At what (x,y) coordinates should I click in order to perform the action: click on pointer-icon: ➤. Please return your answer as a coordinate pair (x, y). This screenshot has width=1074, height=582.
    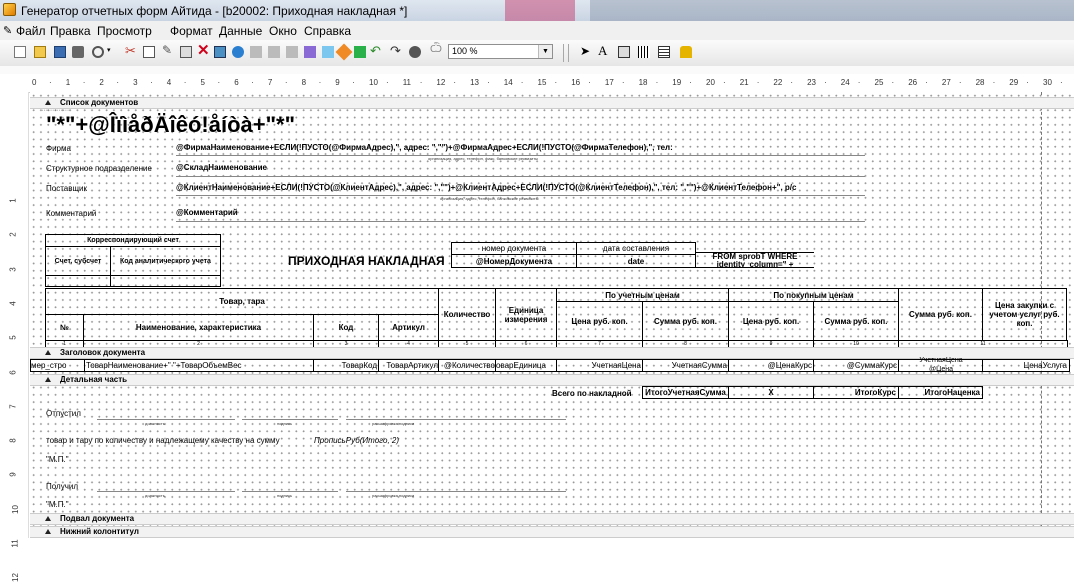
    Looking at the image, I should click on (585, 51).